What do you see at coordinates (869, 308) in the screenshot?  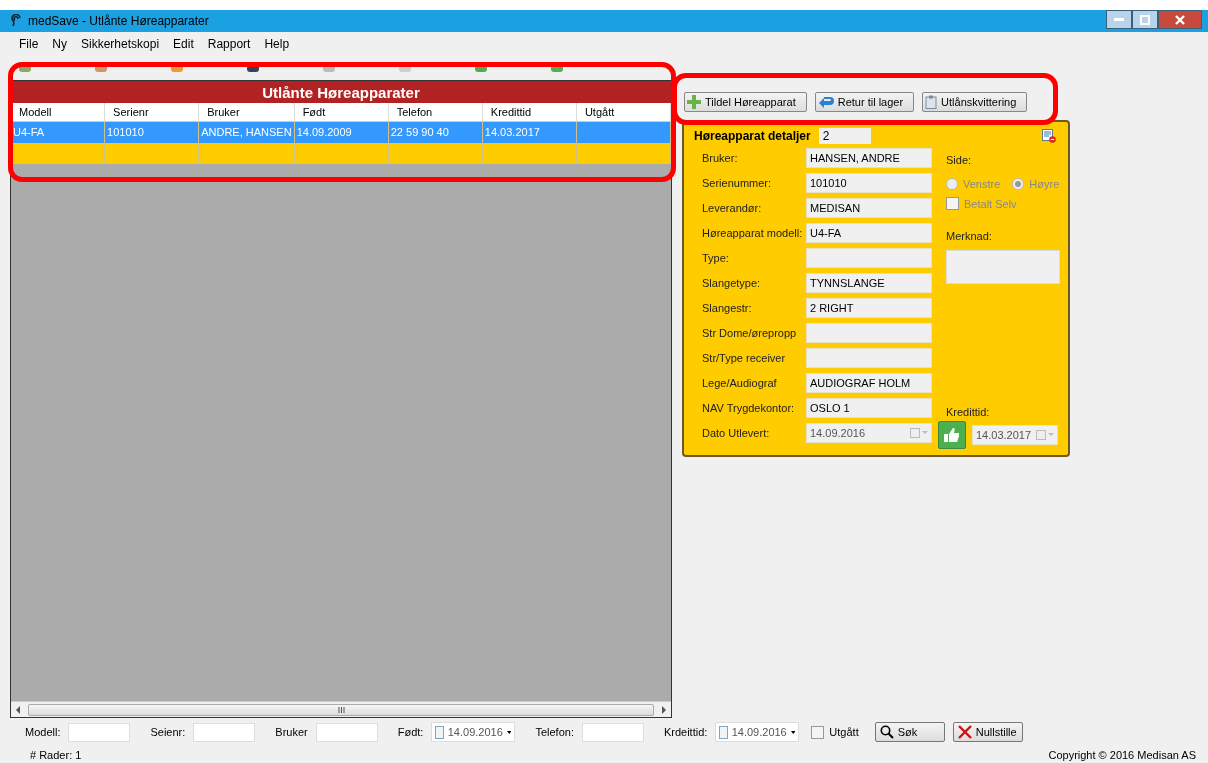 I see `text-field: 2 RIGHT` at bounding box center [869, 308].